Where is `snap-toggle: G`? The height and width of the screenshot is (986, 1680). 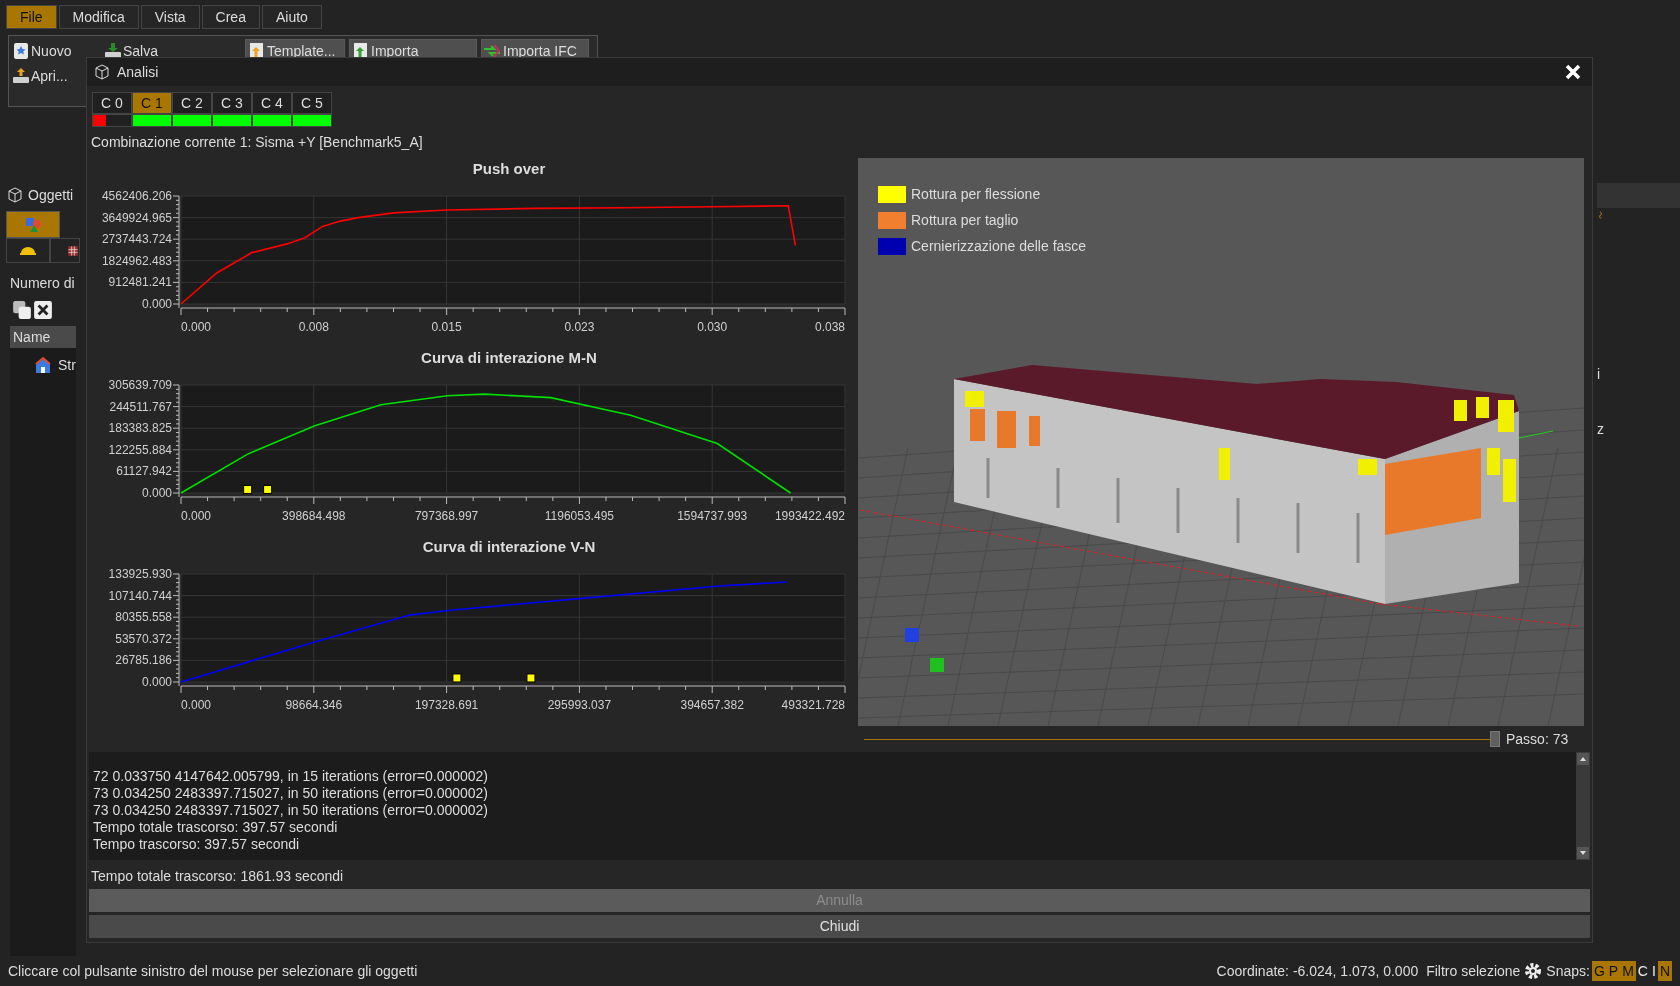 snap-toggle: G is located at coordinates (1599, 971).